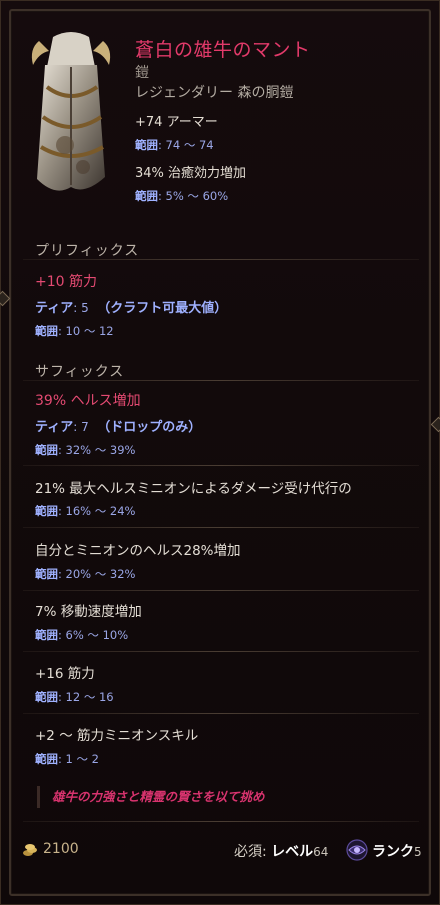 This screenshot has width=440, height=905. I want to click on affix-health-increase-range: 範囲: 20% 〜 32%, so click(85, 574).